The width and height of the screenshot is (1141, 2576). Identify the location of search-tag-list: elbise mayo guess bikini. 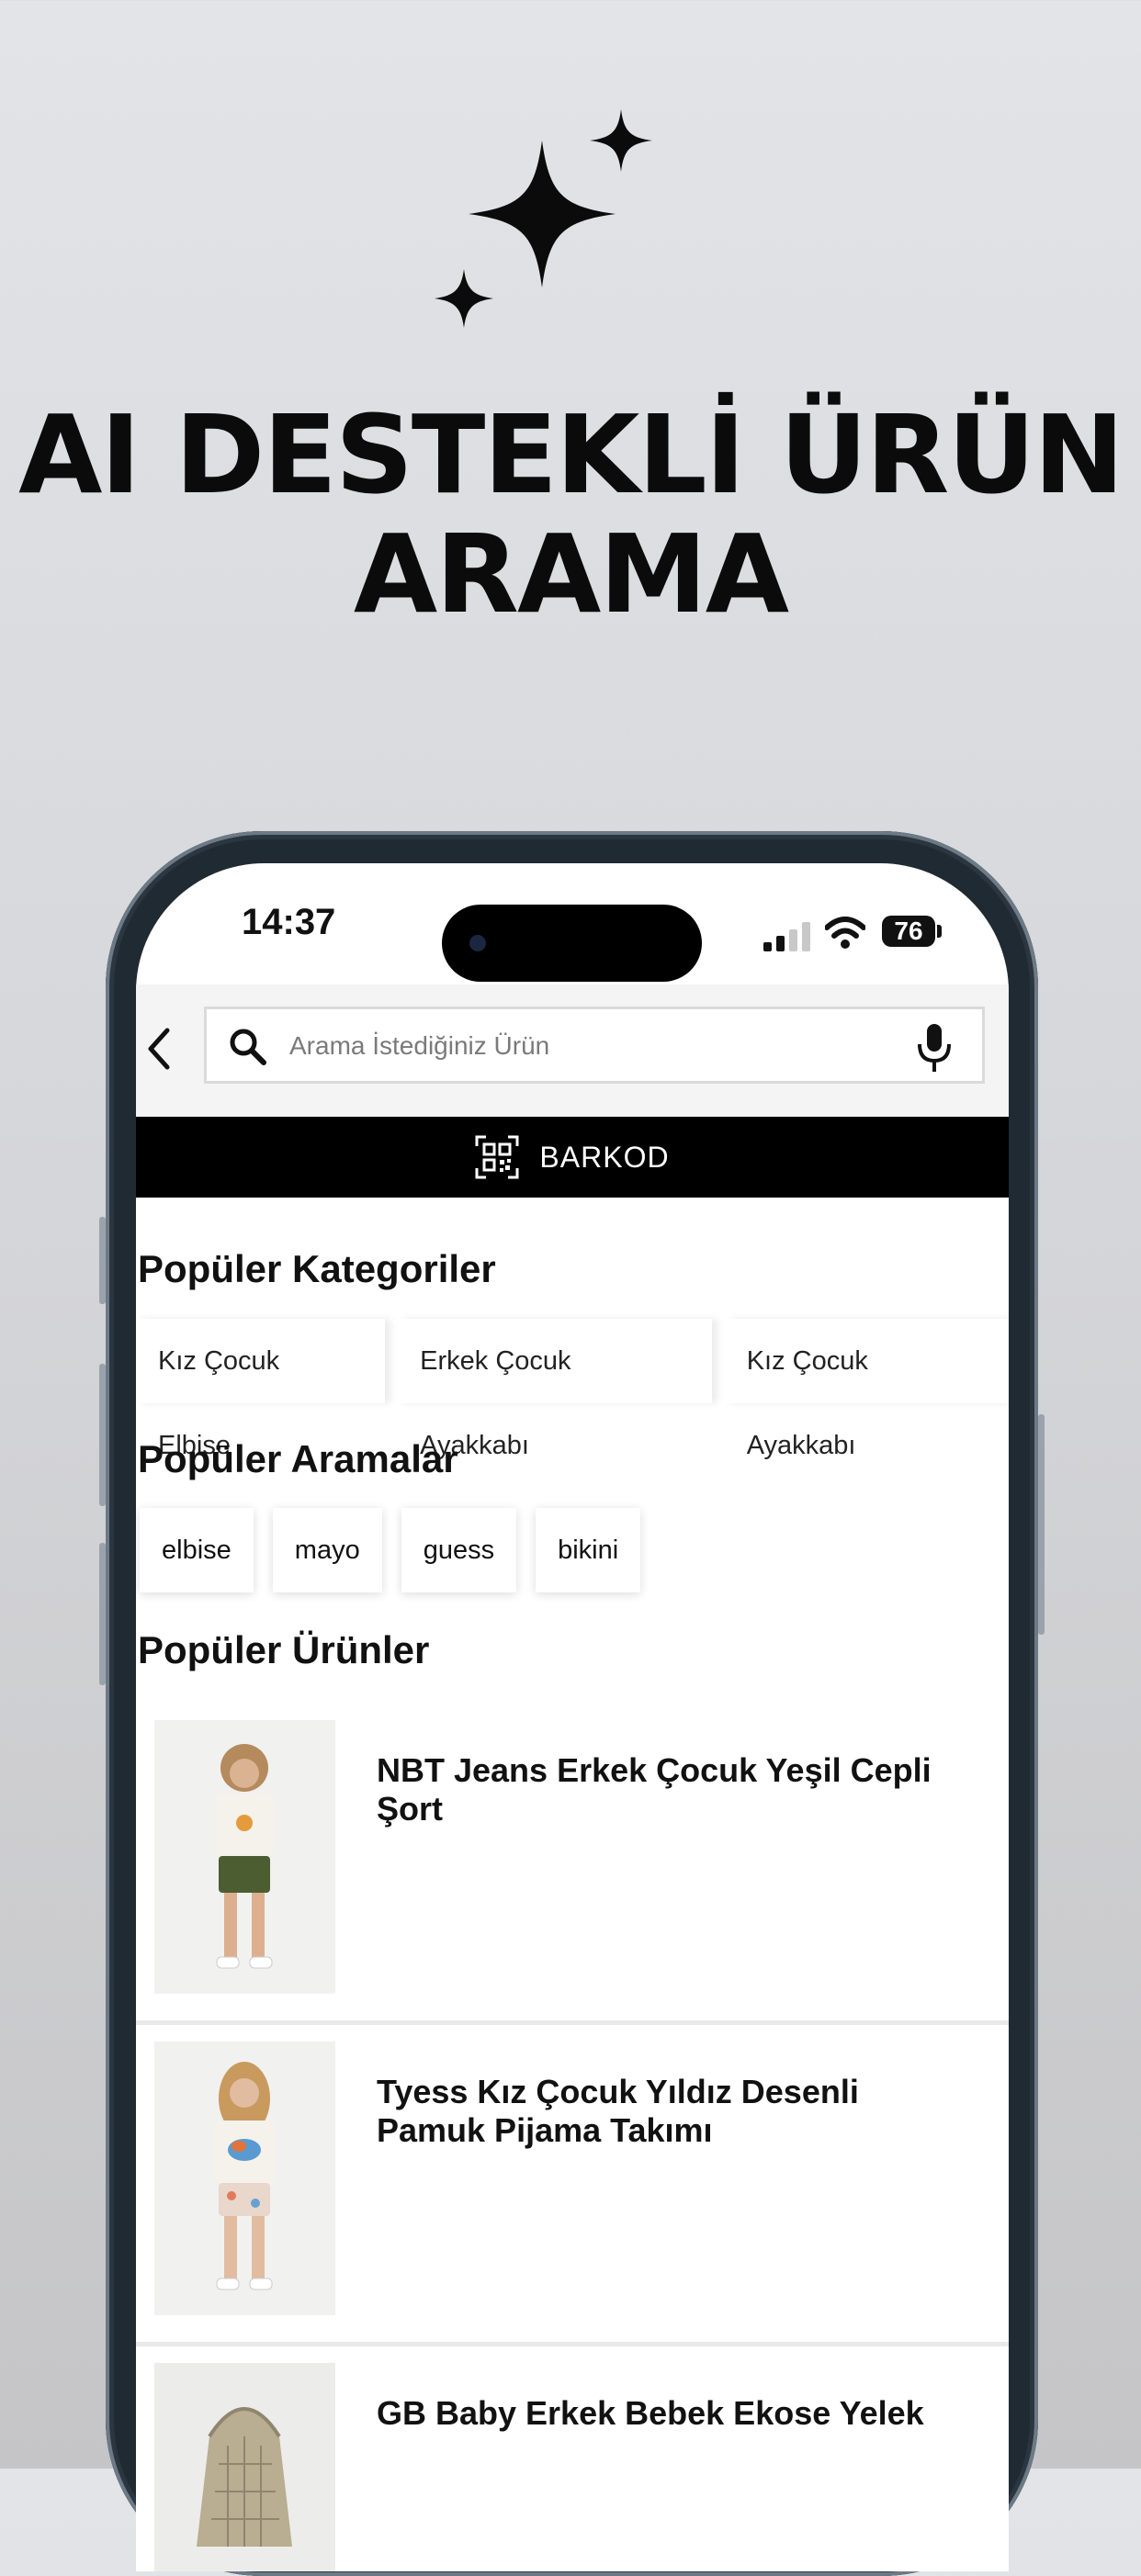
(390, 1550).